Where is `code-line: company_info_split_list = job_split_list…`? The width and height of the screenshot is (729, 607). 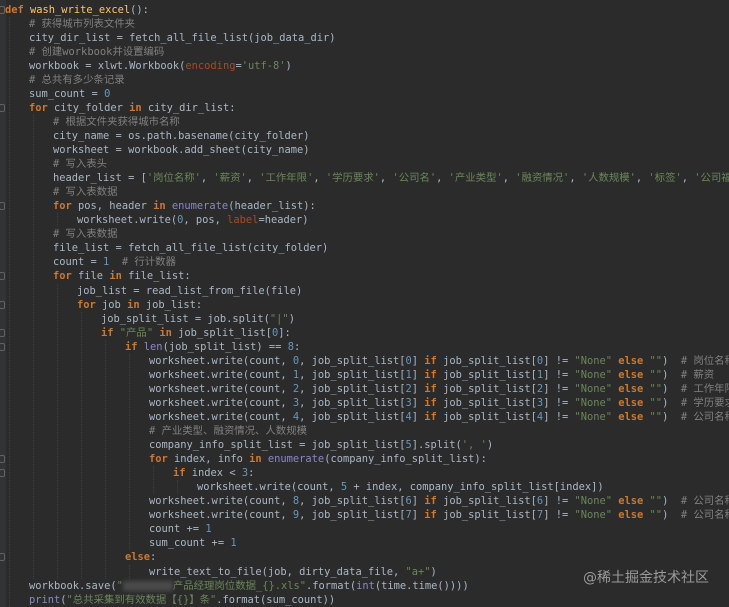
code-line: company_info_split_list = job_split_list… is located at coordinates (321, 445).